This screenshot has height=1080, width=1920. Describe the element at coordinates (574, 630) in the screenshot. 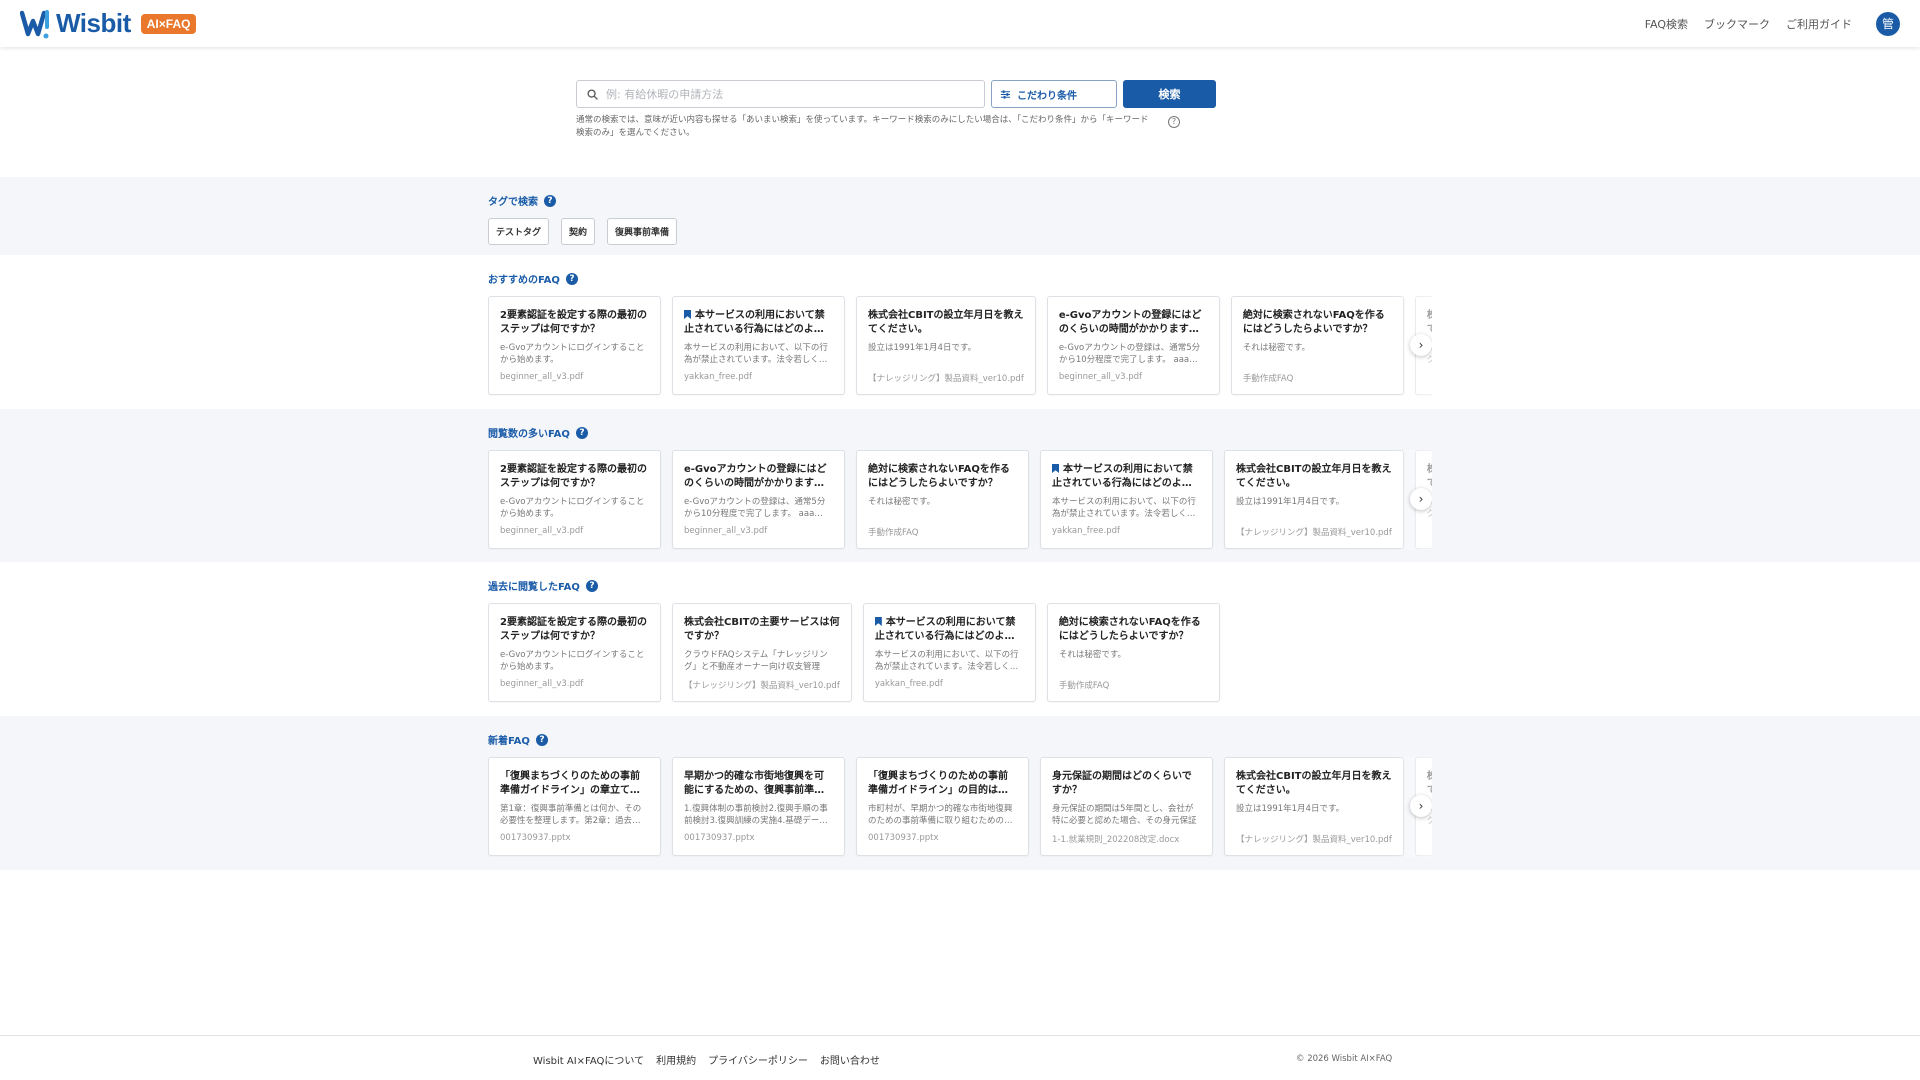

I see `faq-card-title: 2要素認証を設定する際の最初のステップは何ですか？` at that location.